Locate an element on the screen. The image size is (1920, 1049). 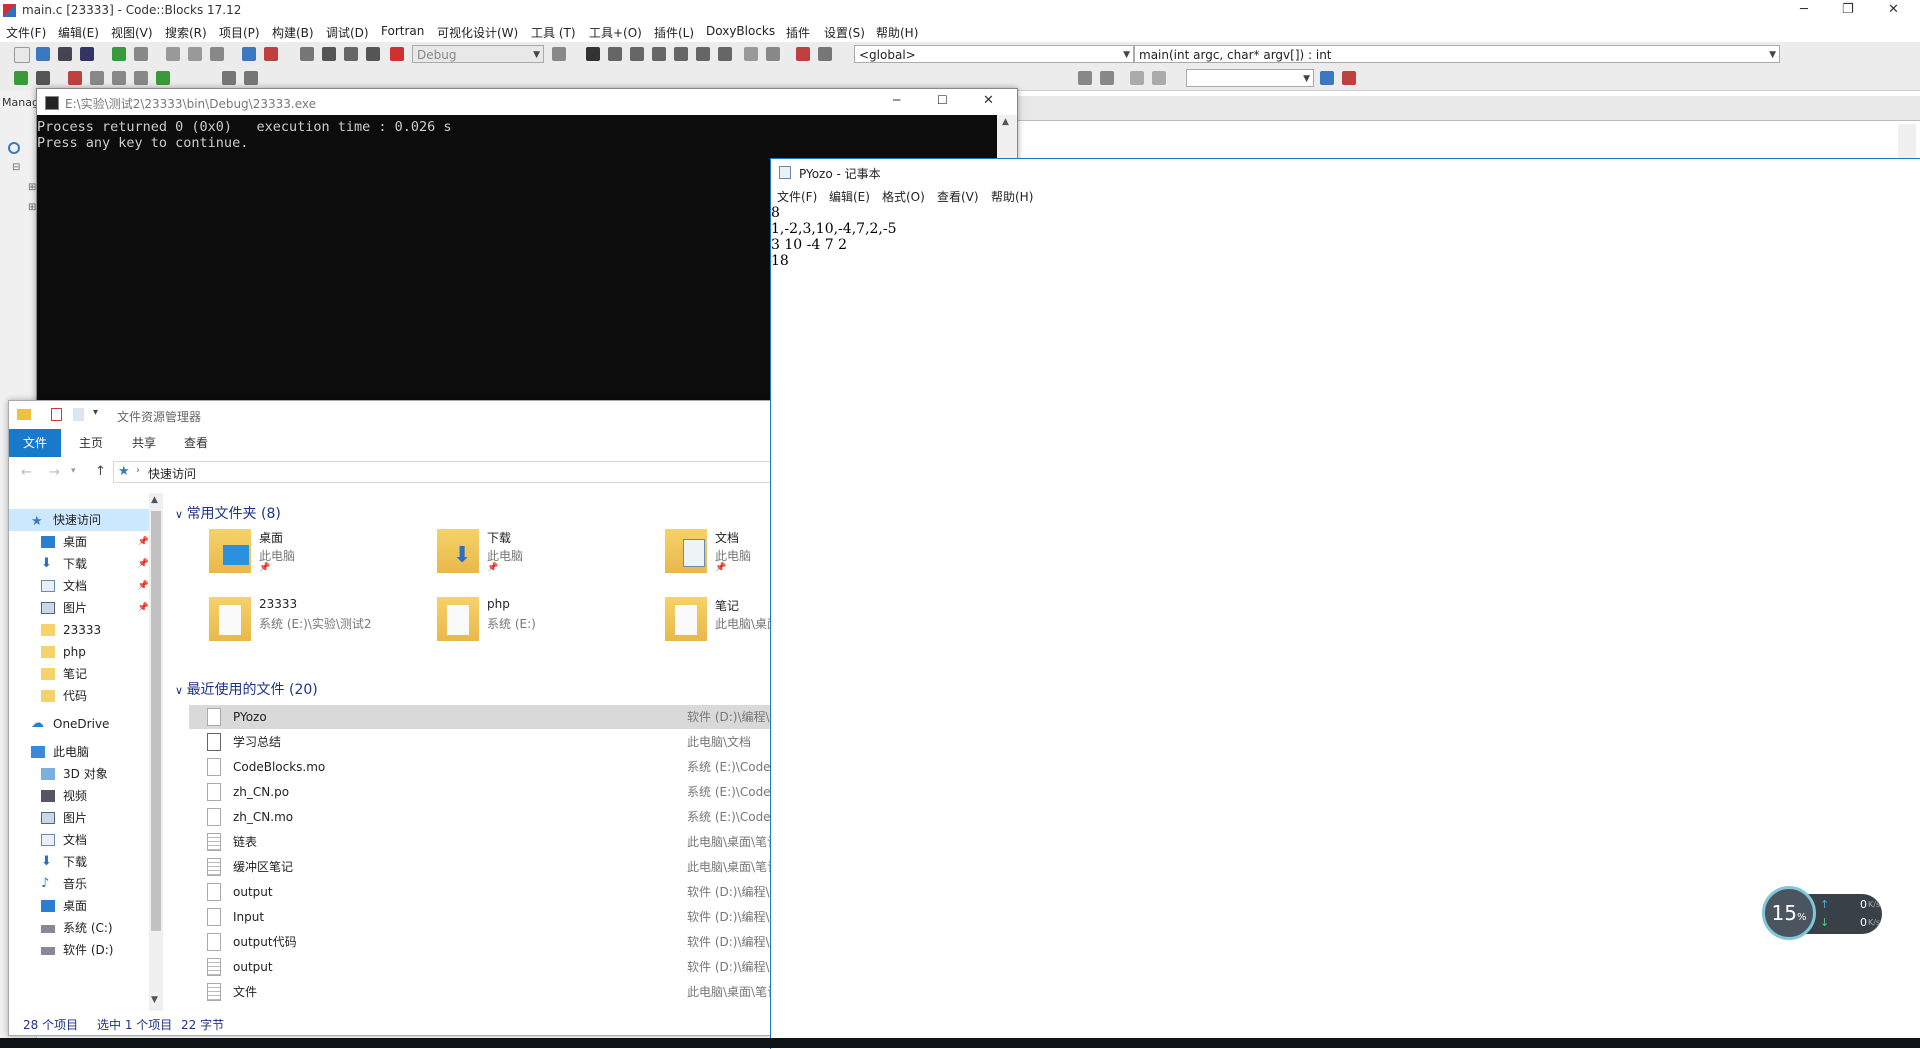
nav-this-pc: 此电脑 is located at coordinates (79, 752).